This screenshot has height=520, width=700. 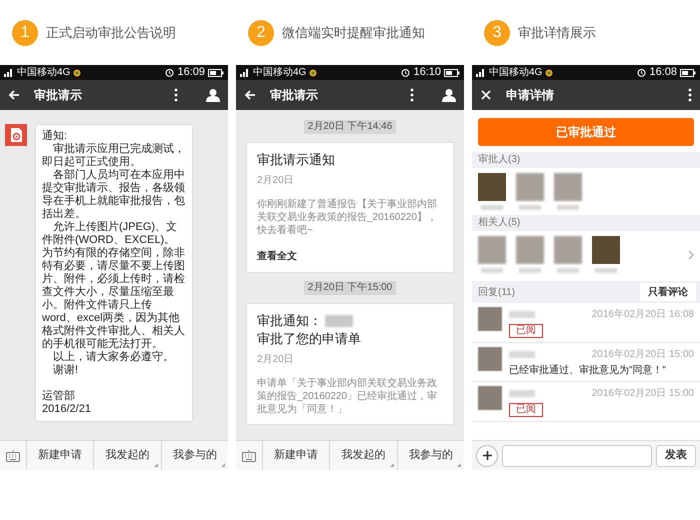 I want to click on step-number: 2, so click(x=261, y=33).